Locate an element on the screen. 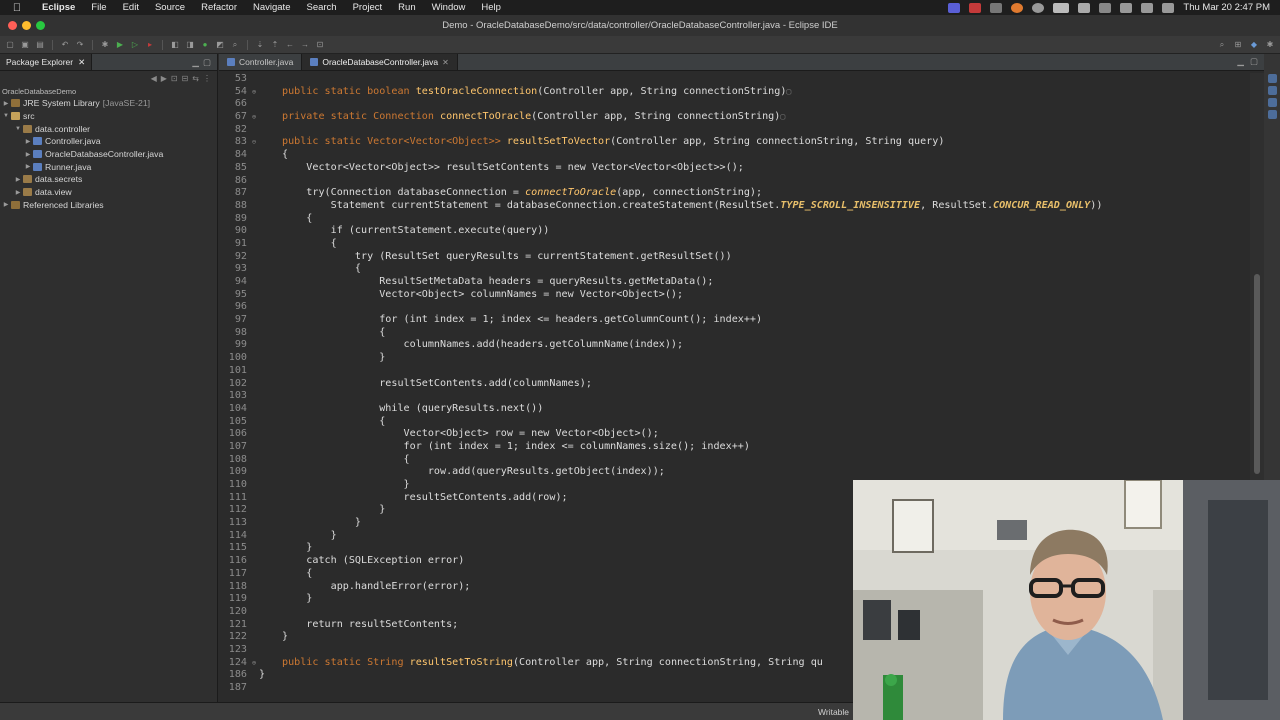 The height and width of the screenshot is (720, 1280). line-number: 54 is located at coordinates (240, 91).